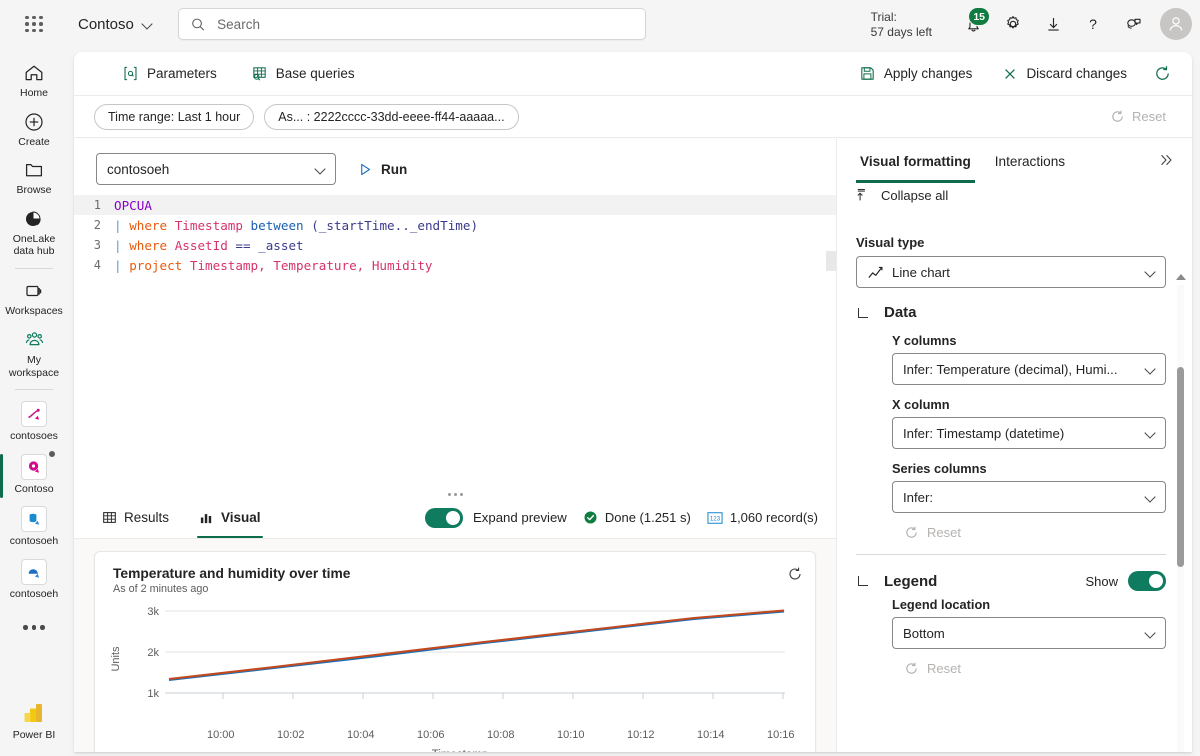 Image resolution: width=1200 pixels, height=756 pixels. Describe the element at coordinates (33, 474) in the screenshot. I see `sidebar-item-contoso-eventhouse: Contoso` at that location.